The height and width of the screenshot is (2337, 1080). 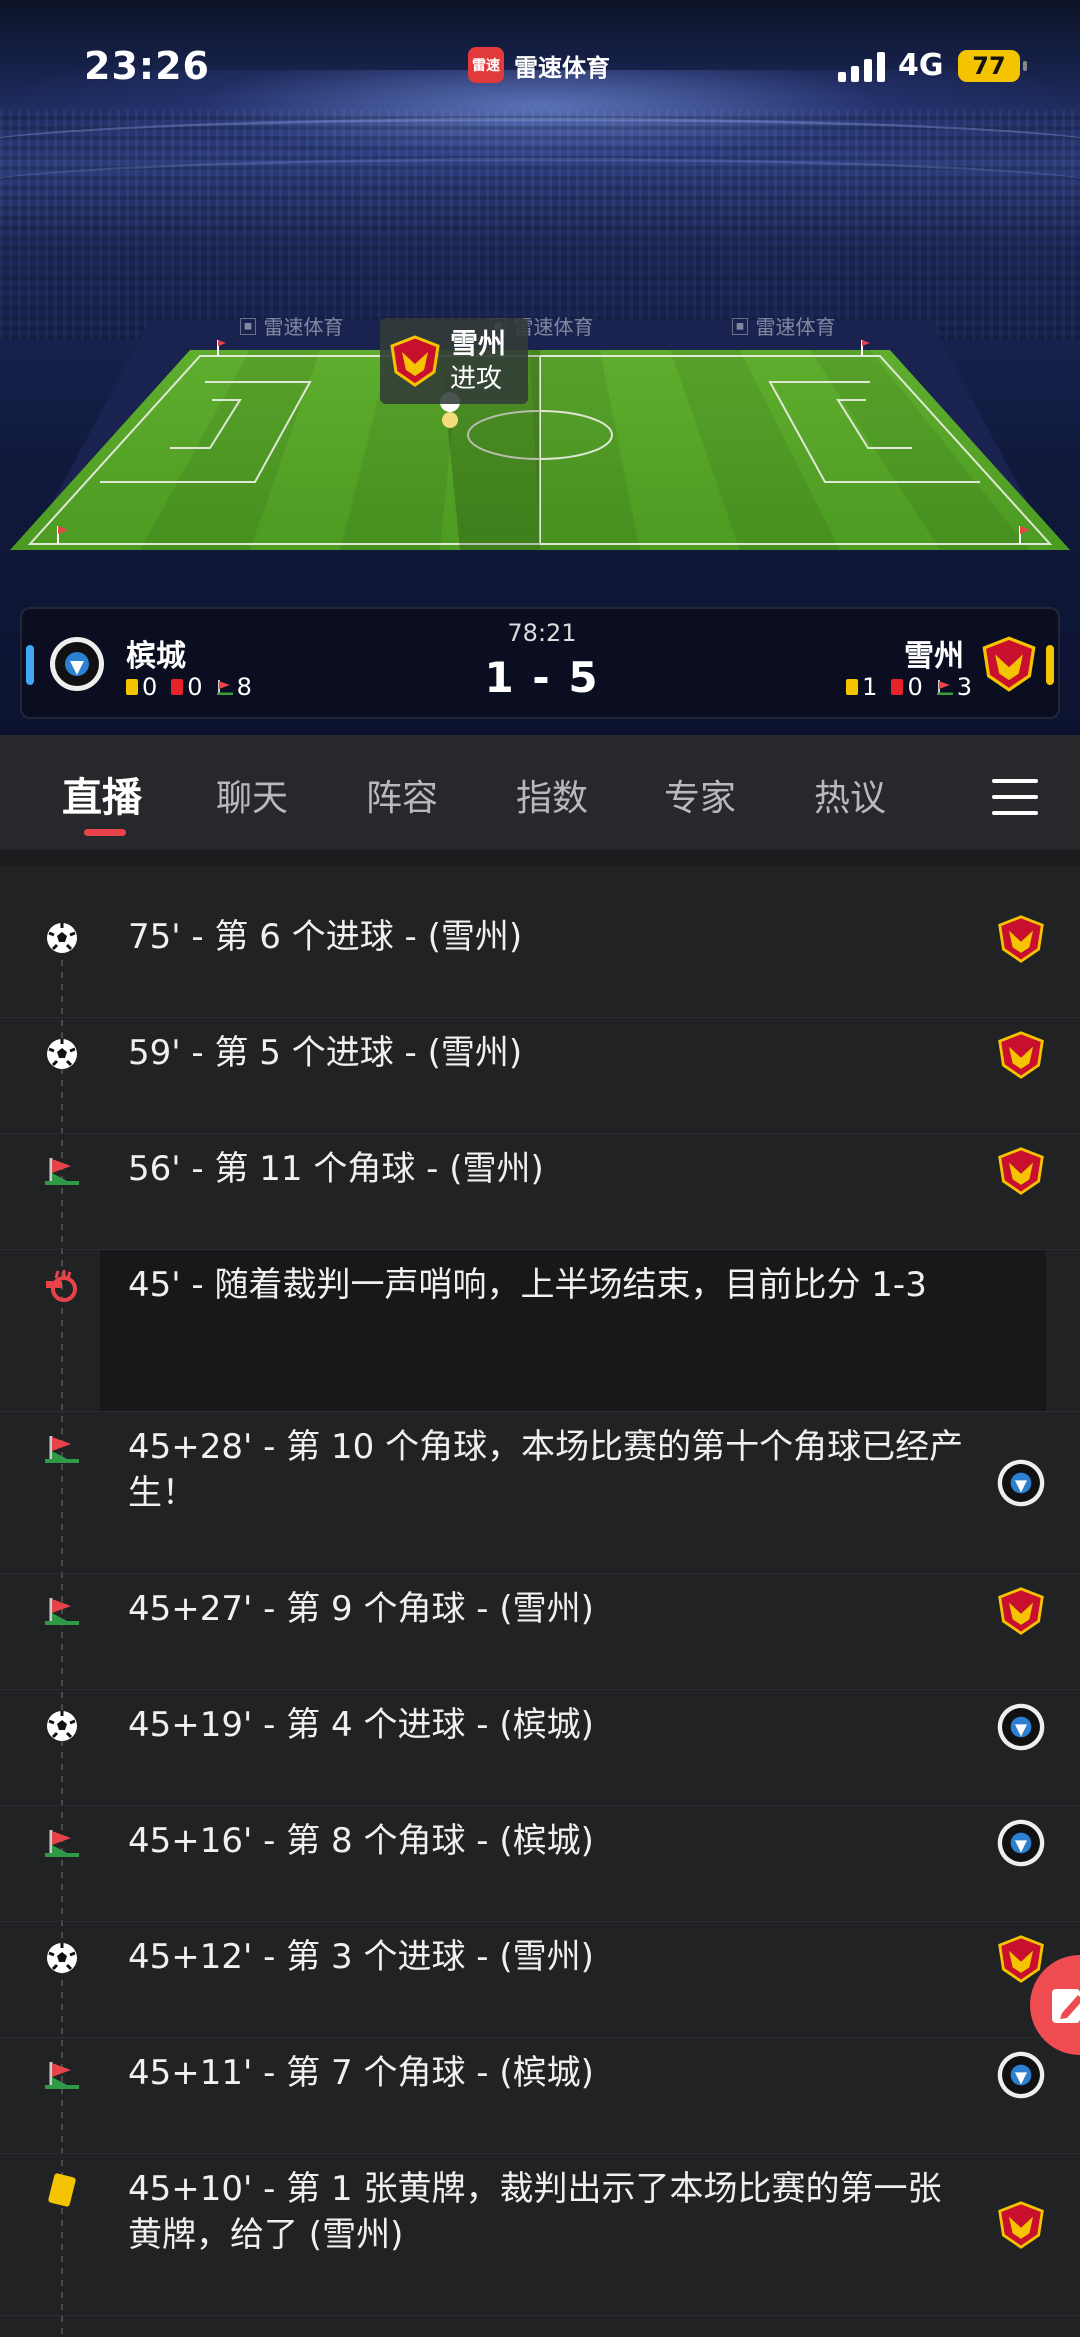 I want to click on network-type: 4G, so click(x=921, y=65).